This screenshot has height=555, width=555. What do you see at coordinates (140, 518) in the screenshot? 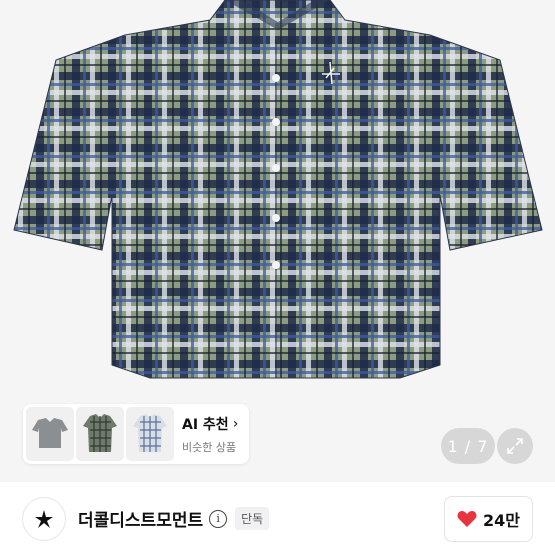
I see `brand-name: 더콜디스트모먼트` at bounding box center [140, 518].